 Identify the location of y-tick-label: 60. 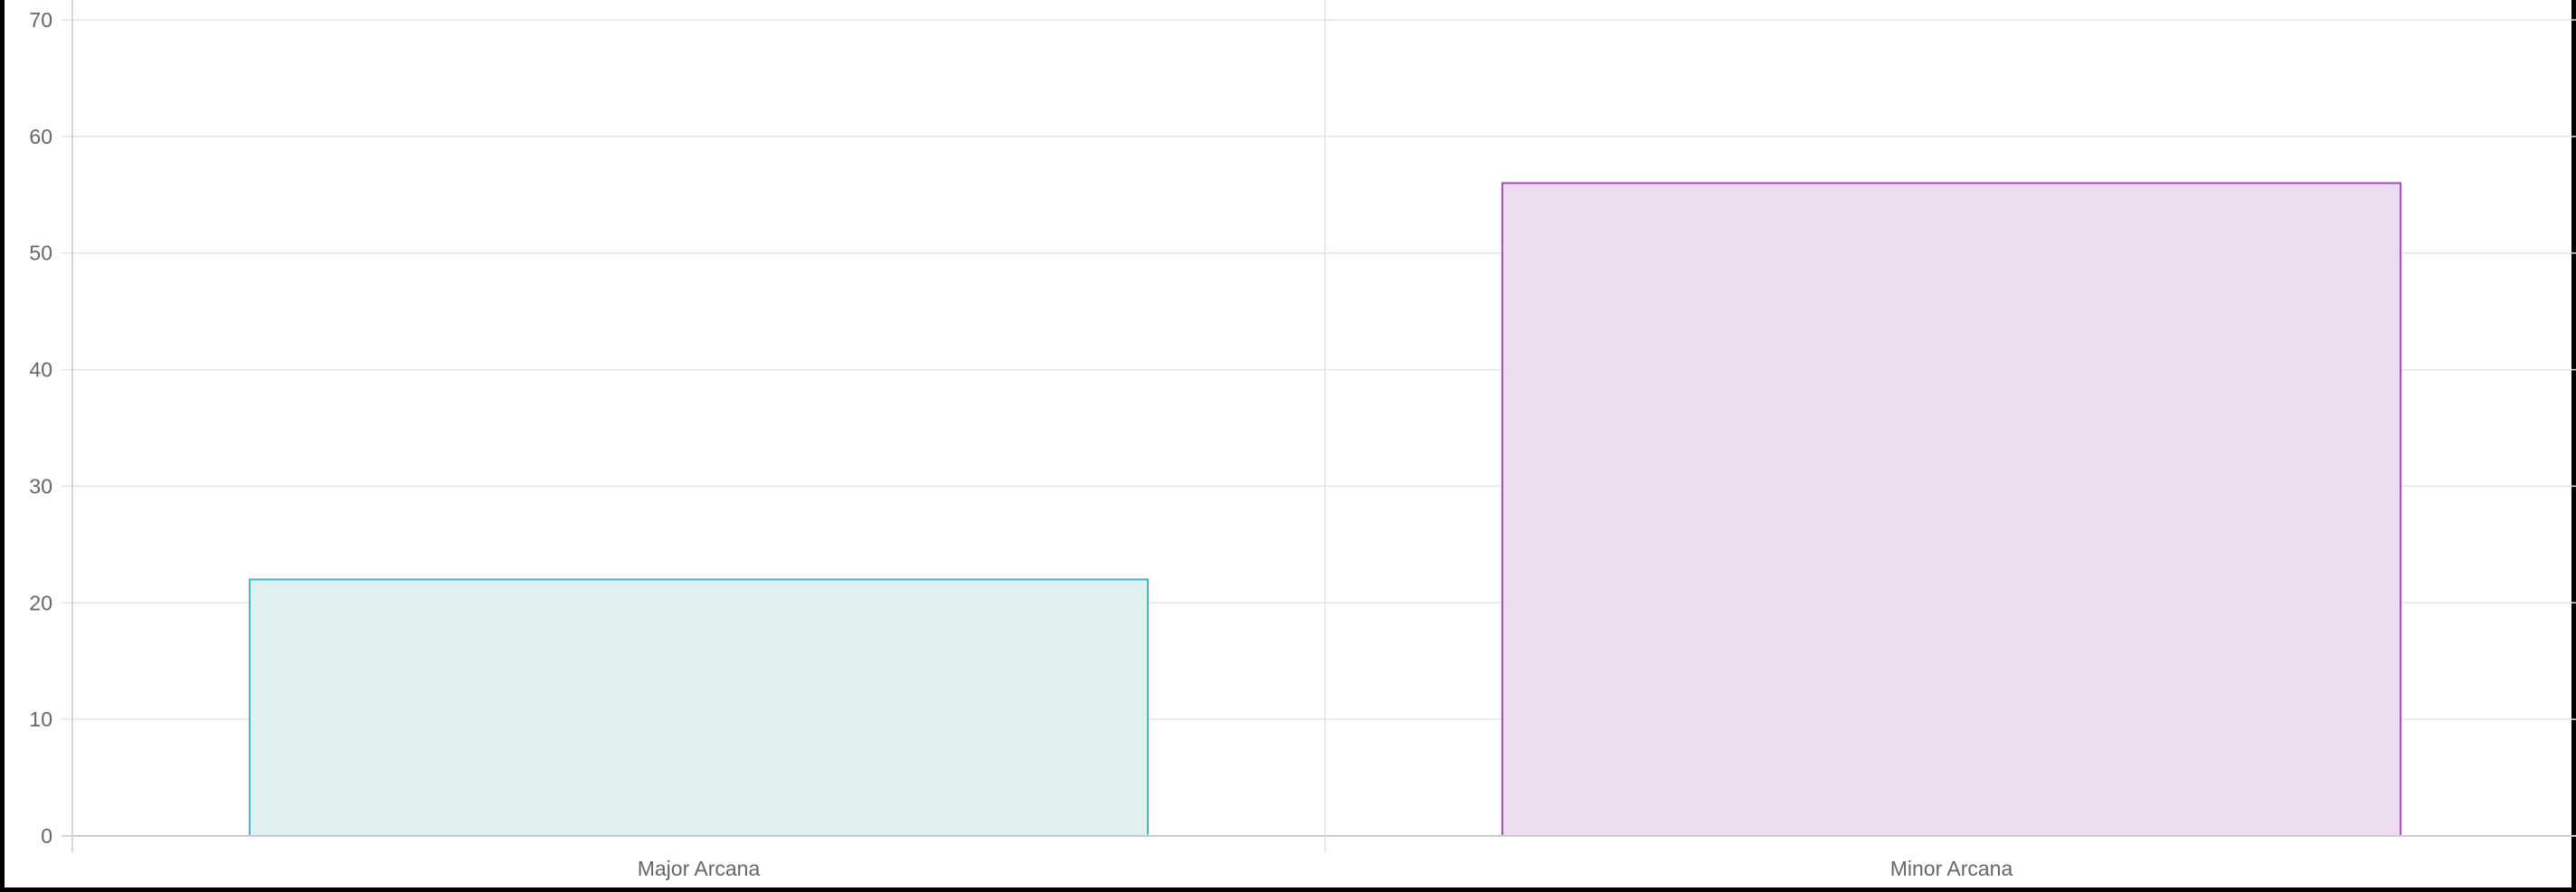
(40, 136).